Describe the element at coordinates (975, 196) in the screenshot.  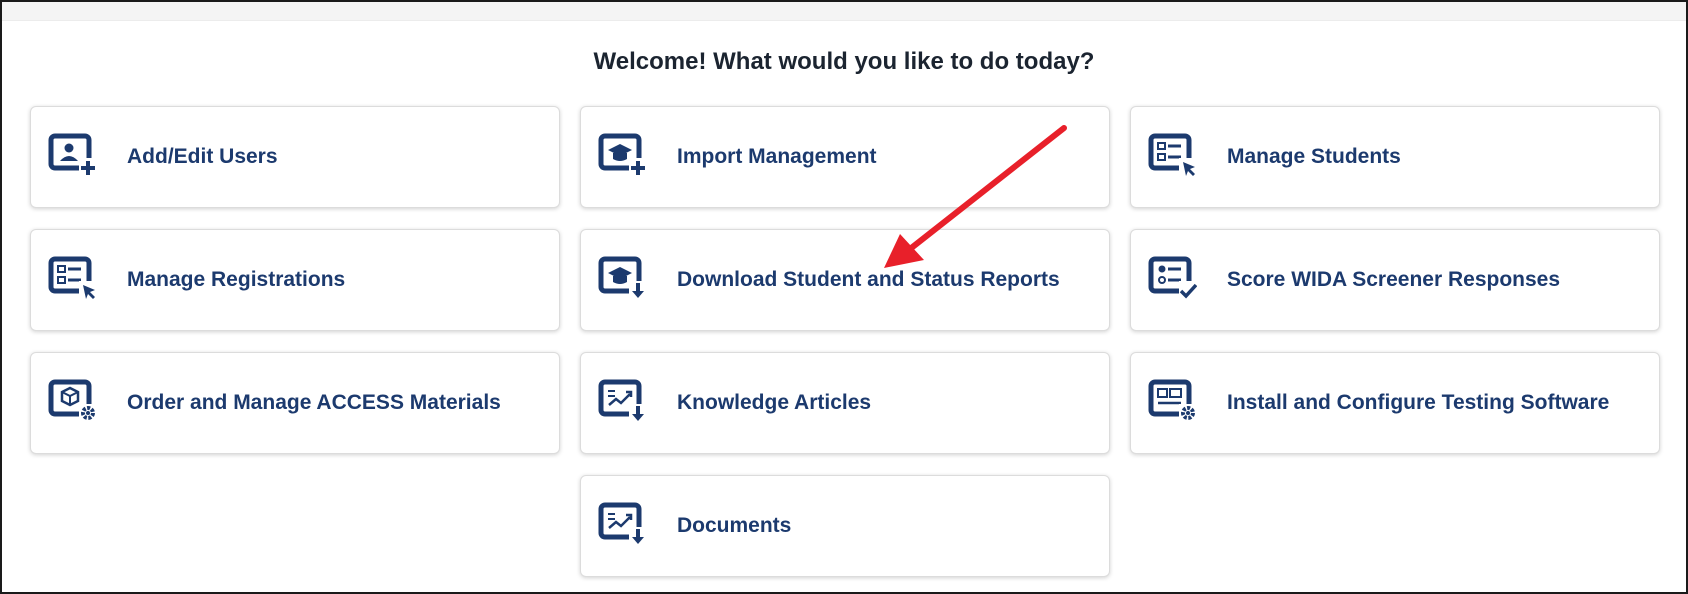
I see `annotation-arrow` at that location.